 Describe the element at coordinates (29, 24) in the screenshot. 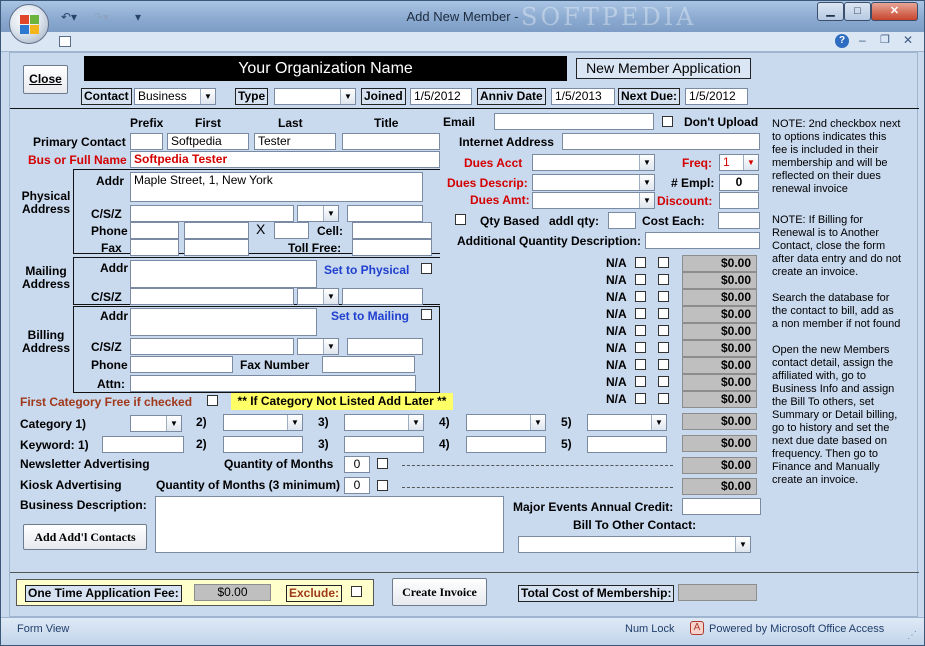

I see `office-button` at that location.